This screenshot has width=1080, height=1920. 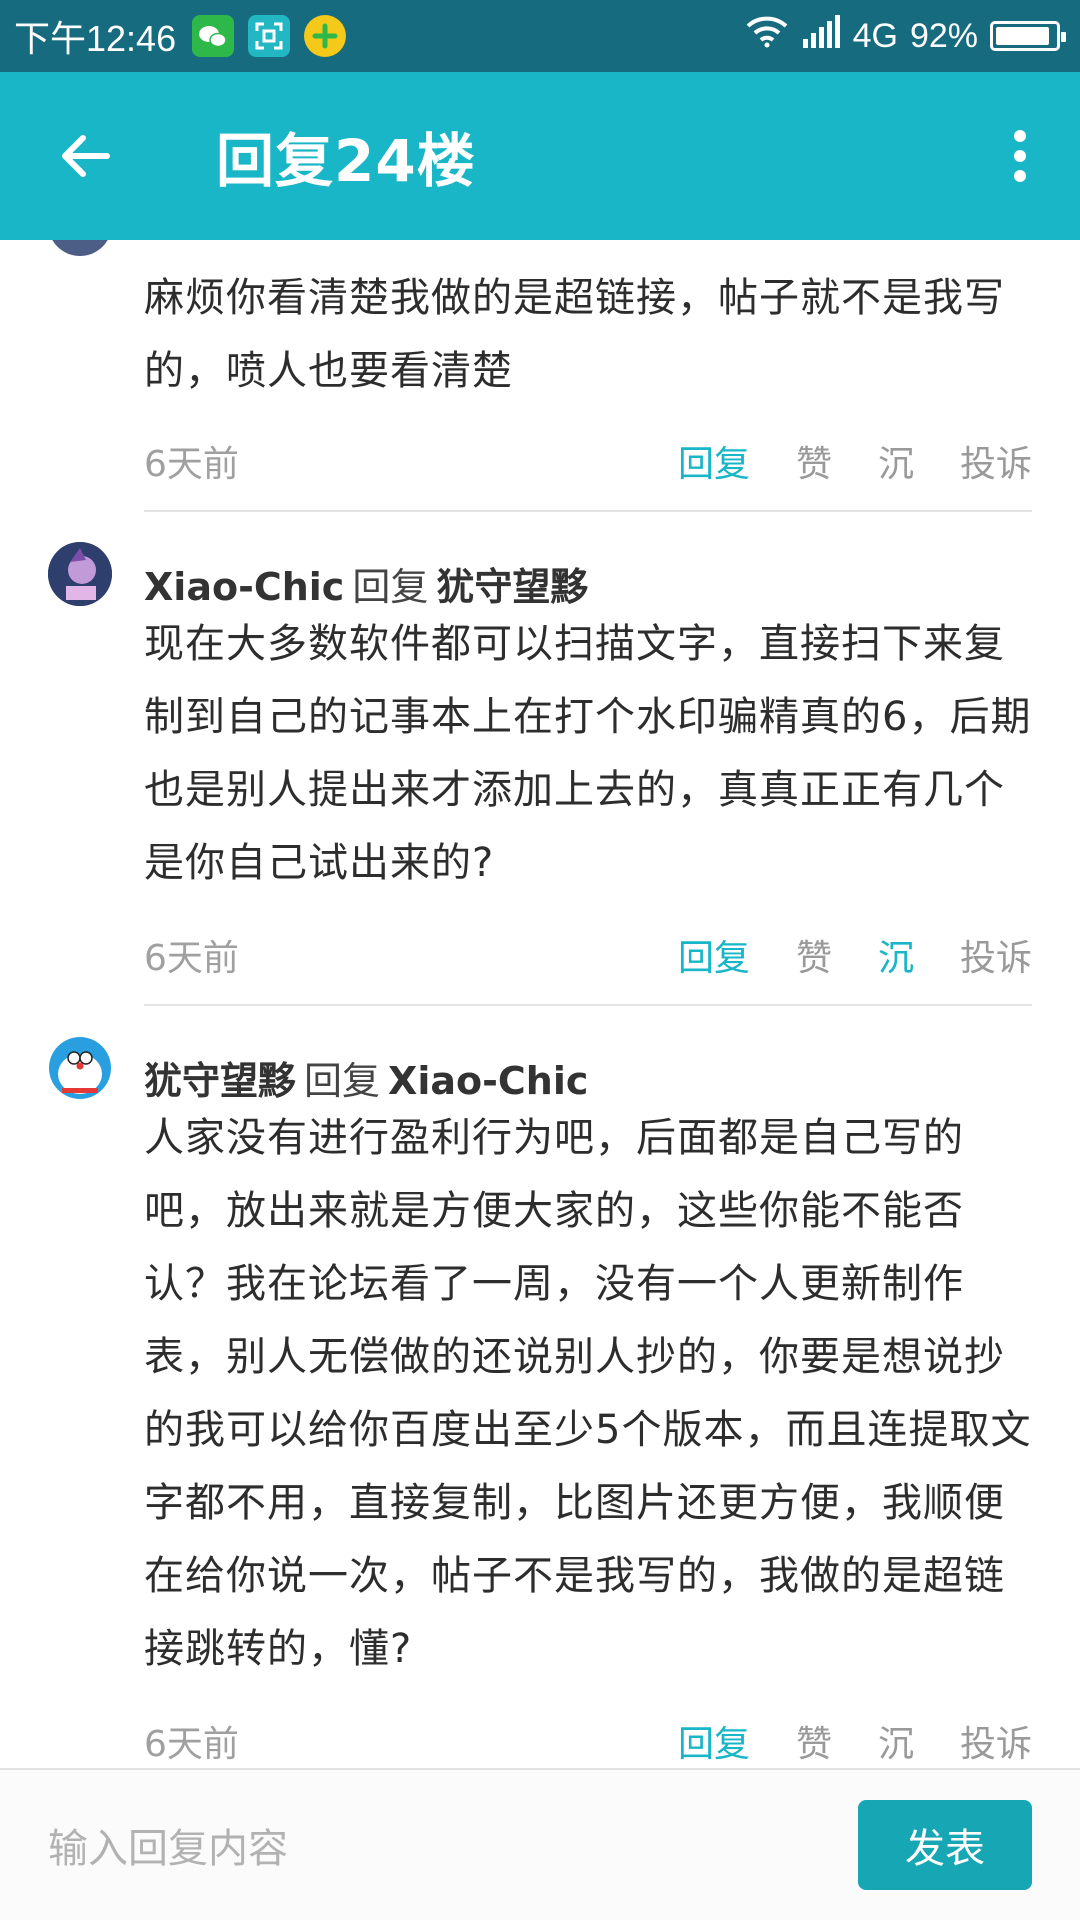 I want to click on more-options-button, so click(x=1020, y=156).